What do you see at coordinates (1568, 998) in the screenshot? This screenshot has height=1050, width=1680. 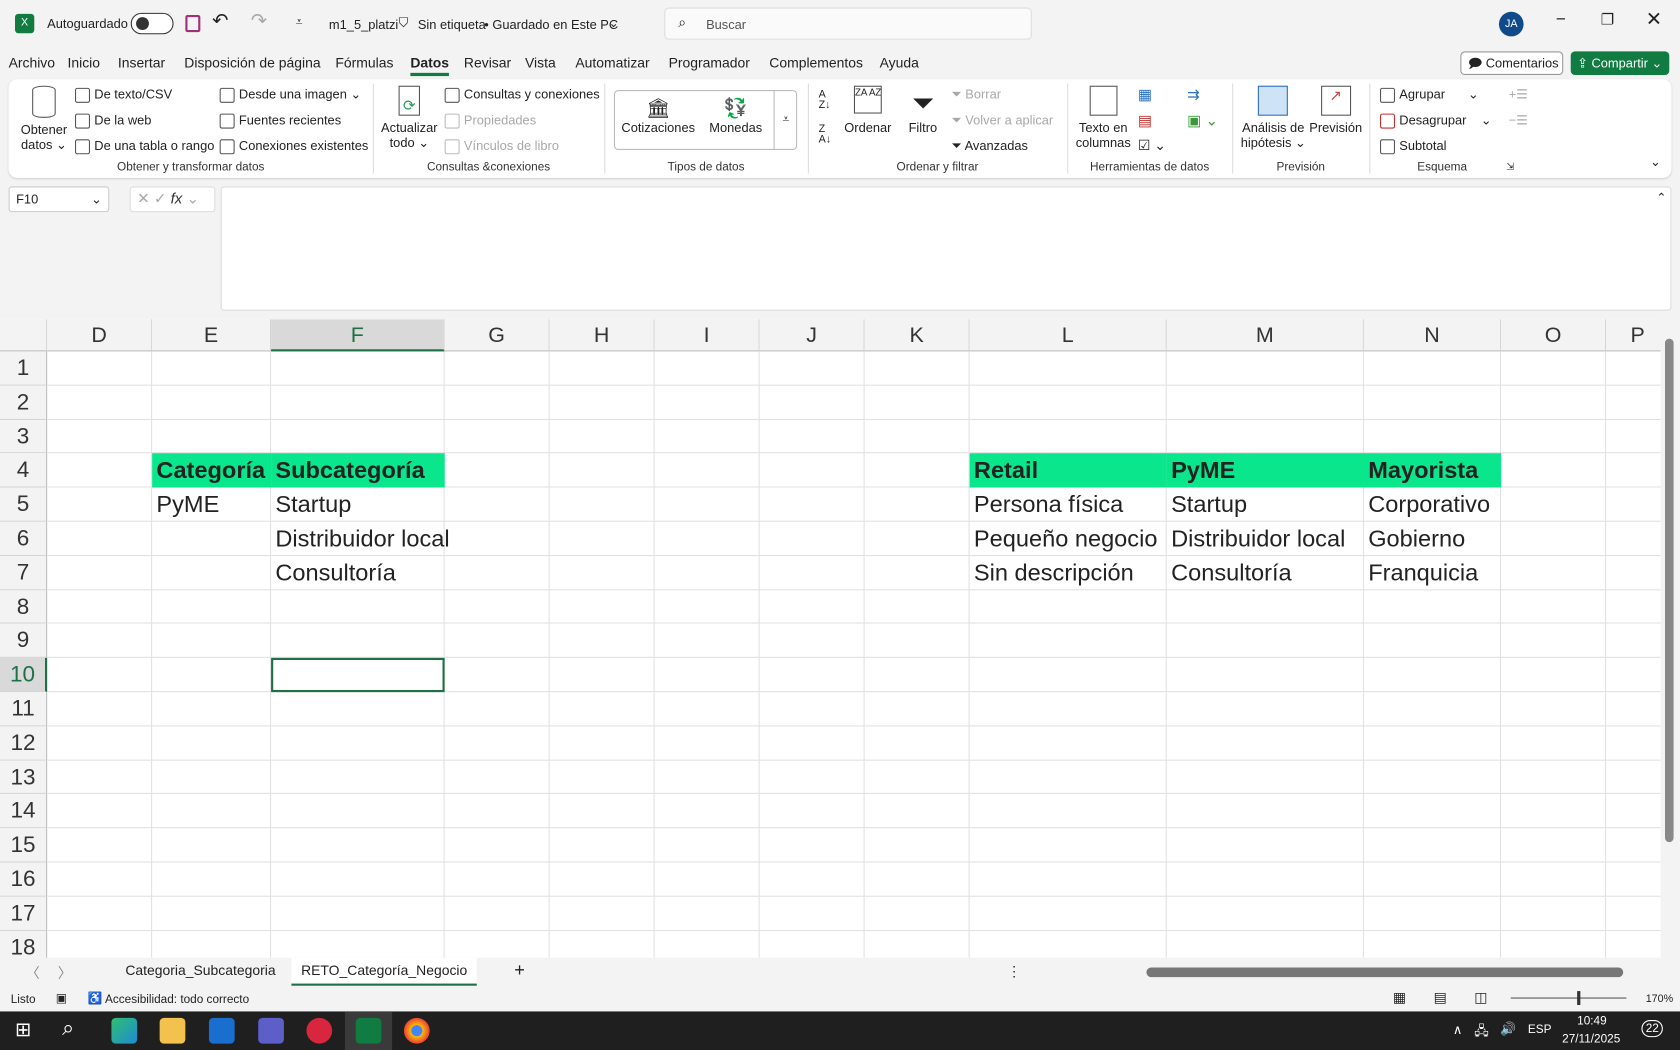 I see `zoom-slider` at bounding box center [1568, 998].